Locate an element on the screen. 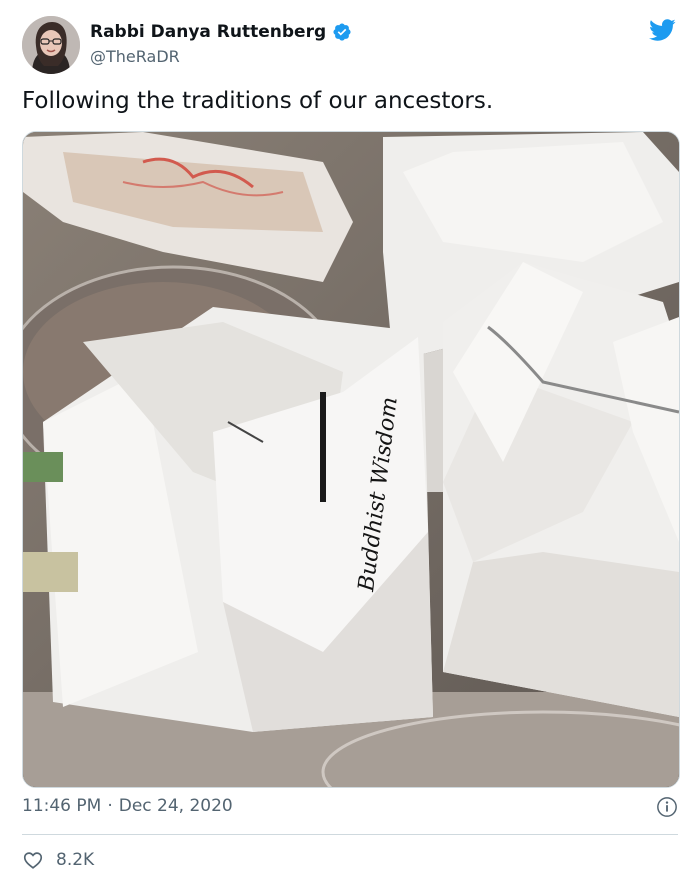 Image resolution: width=700 pixels, height=888 pixels. like-button: 8.2K is located at coordinates (58, 860).